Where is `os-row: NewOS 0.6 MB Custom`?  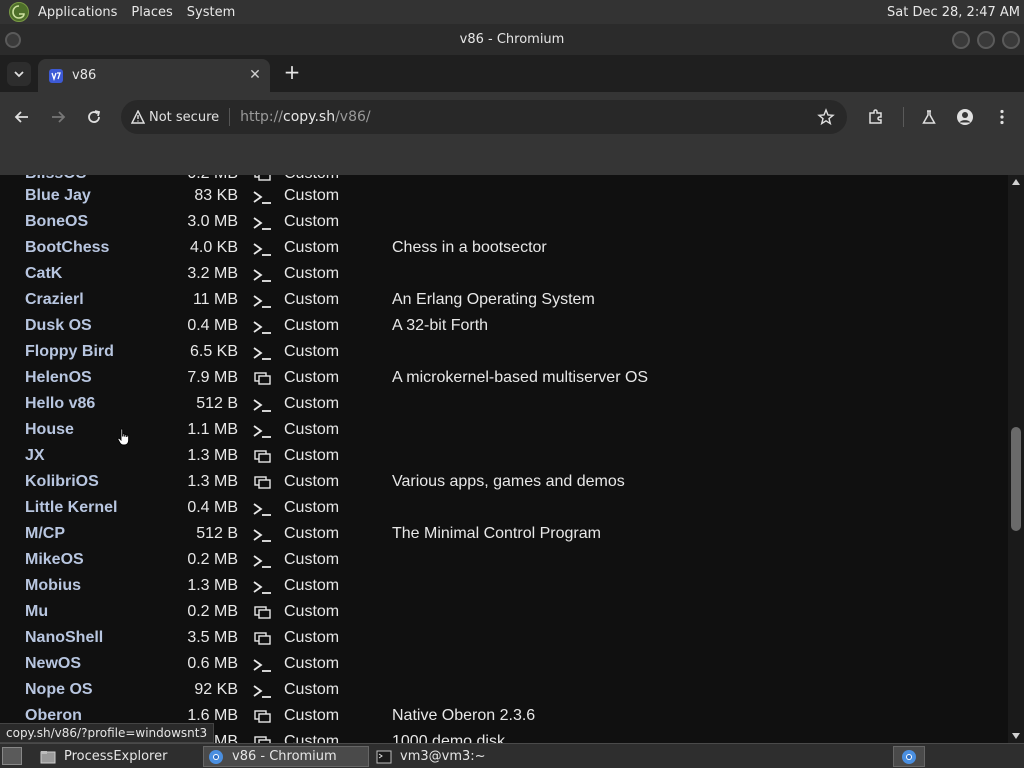 os-row: NewOS 0.6 MB Custom is located at coordinates (504, 665).